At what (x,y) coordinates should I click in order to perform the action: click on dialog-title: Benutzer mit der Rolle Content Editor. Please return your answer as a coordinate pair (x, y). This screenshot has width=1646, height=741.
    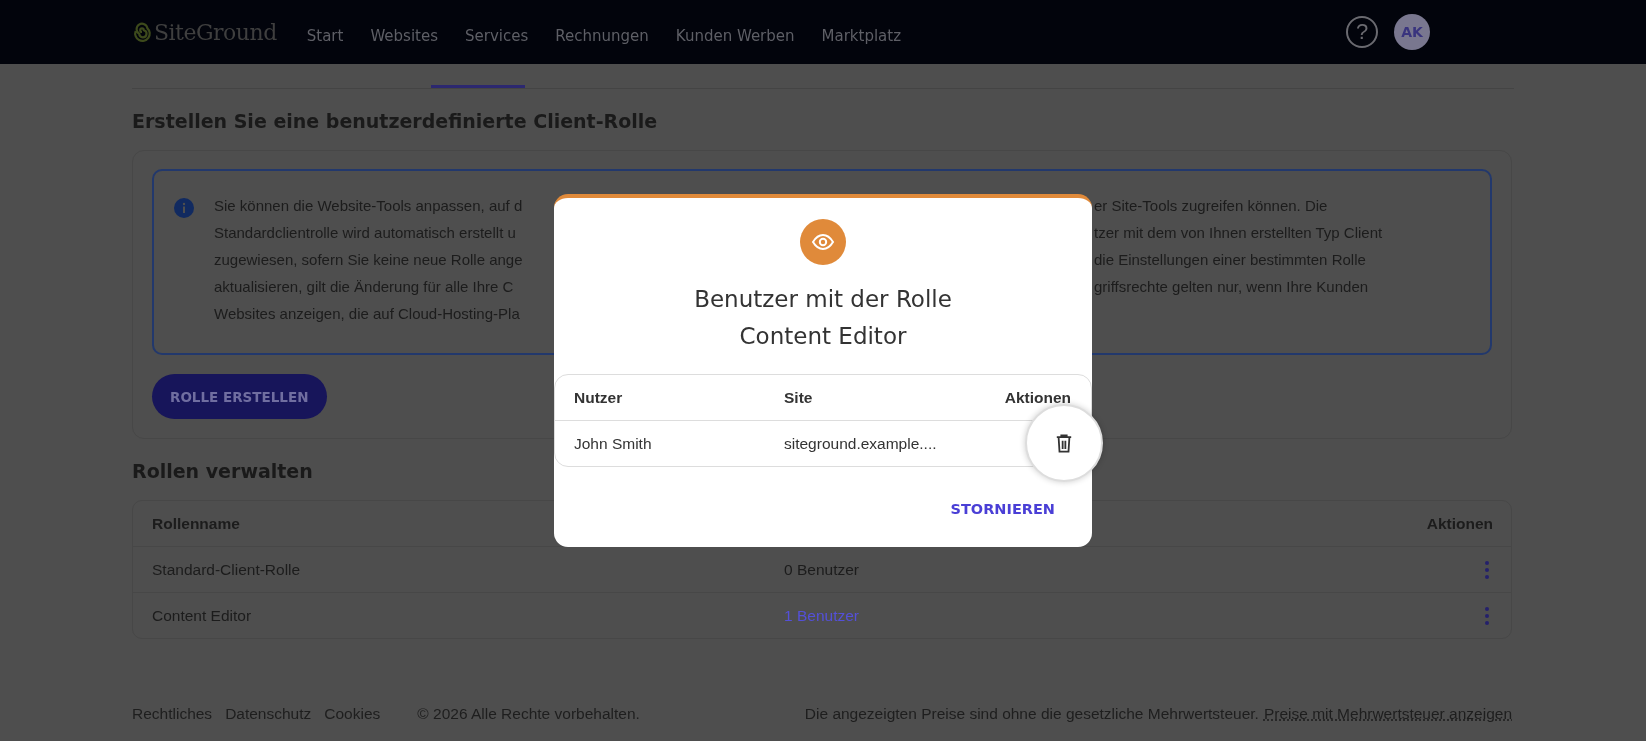
    Looking at the image, I should click on (823, 318).